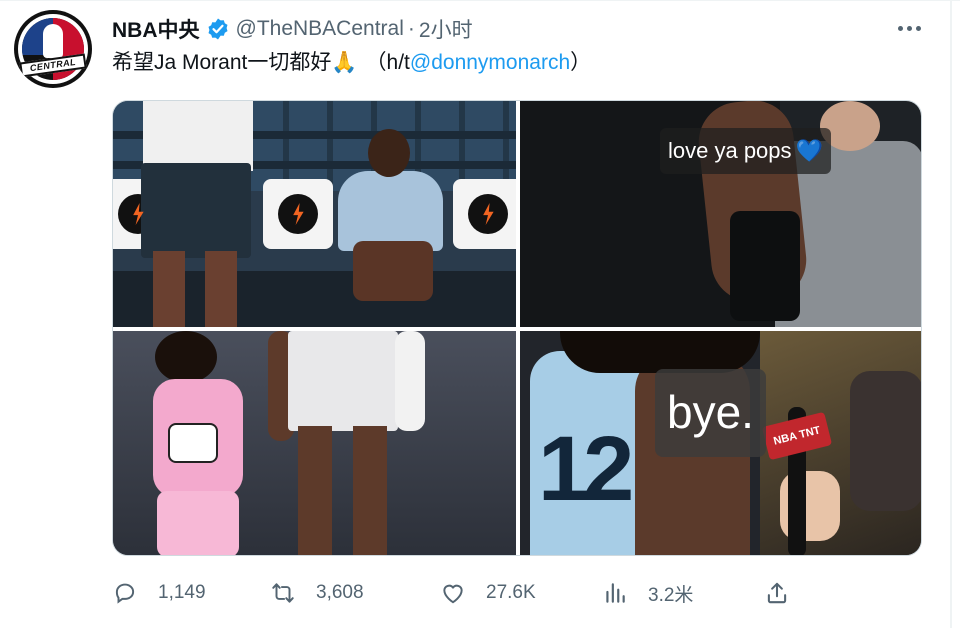  Describe the element at coordinates (581, 62) in the screenshot. I see `tweet-text-close: ）` at that location.